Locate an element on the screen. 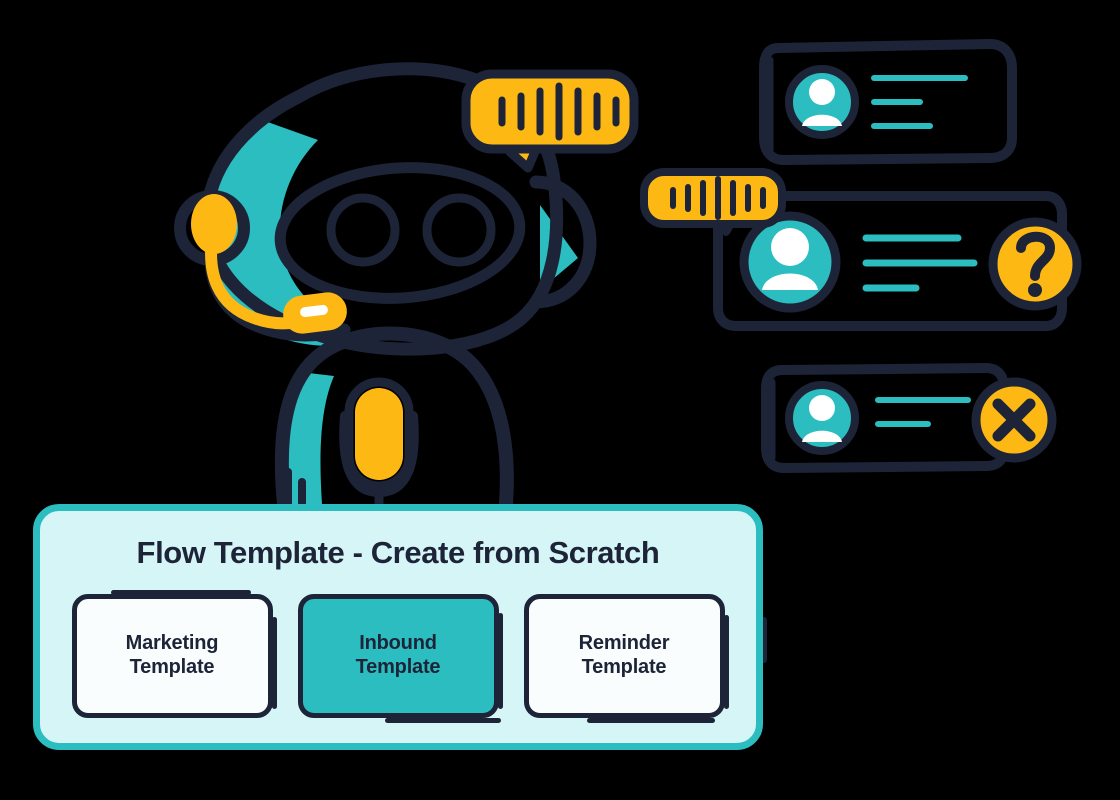  mic-capsule is located at coordinates (379, 434).